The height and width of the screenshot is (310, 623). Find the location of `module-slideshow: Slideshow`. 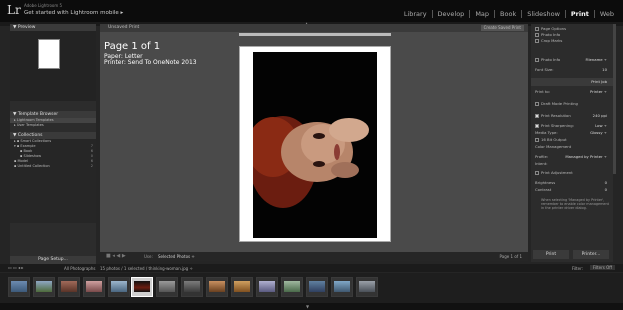

module-slideshow: Slideshow is located at coordinates (543, 14).